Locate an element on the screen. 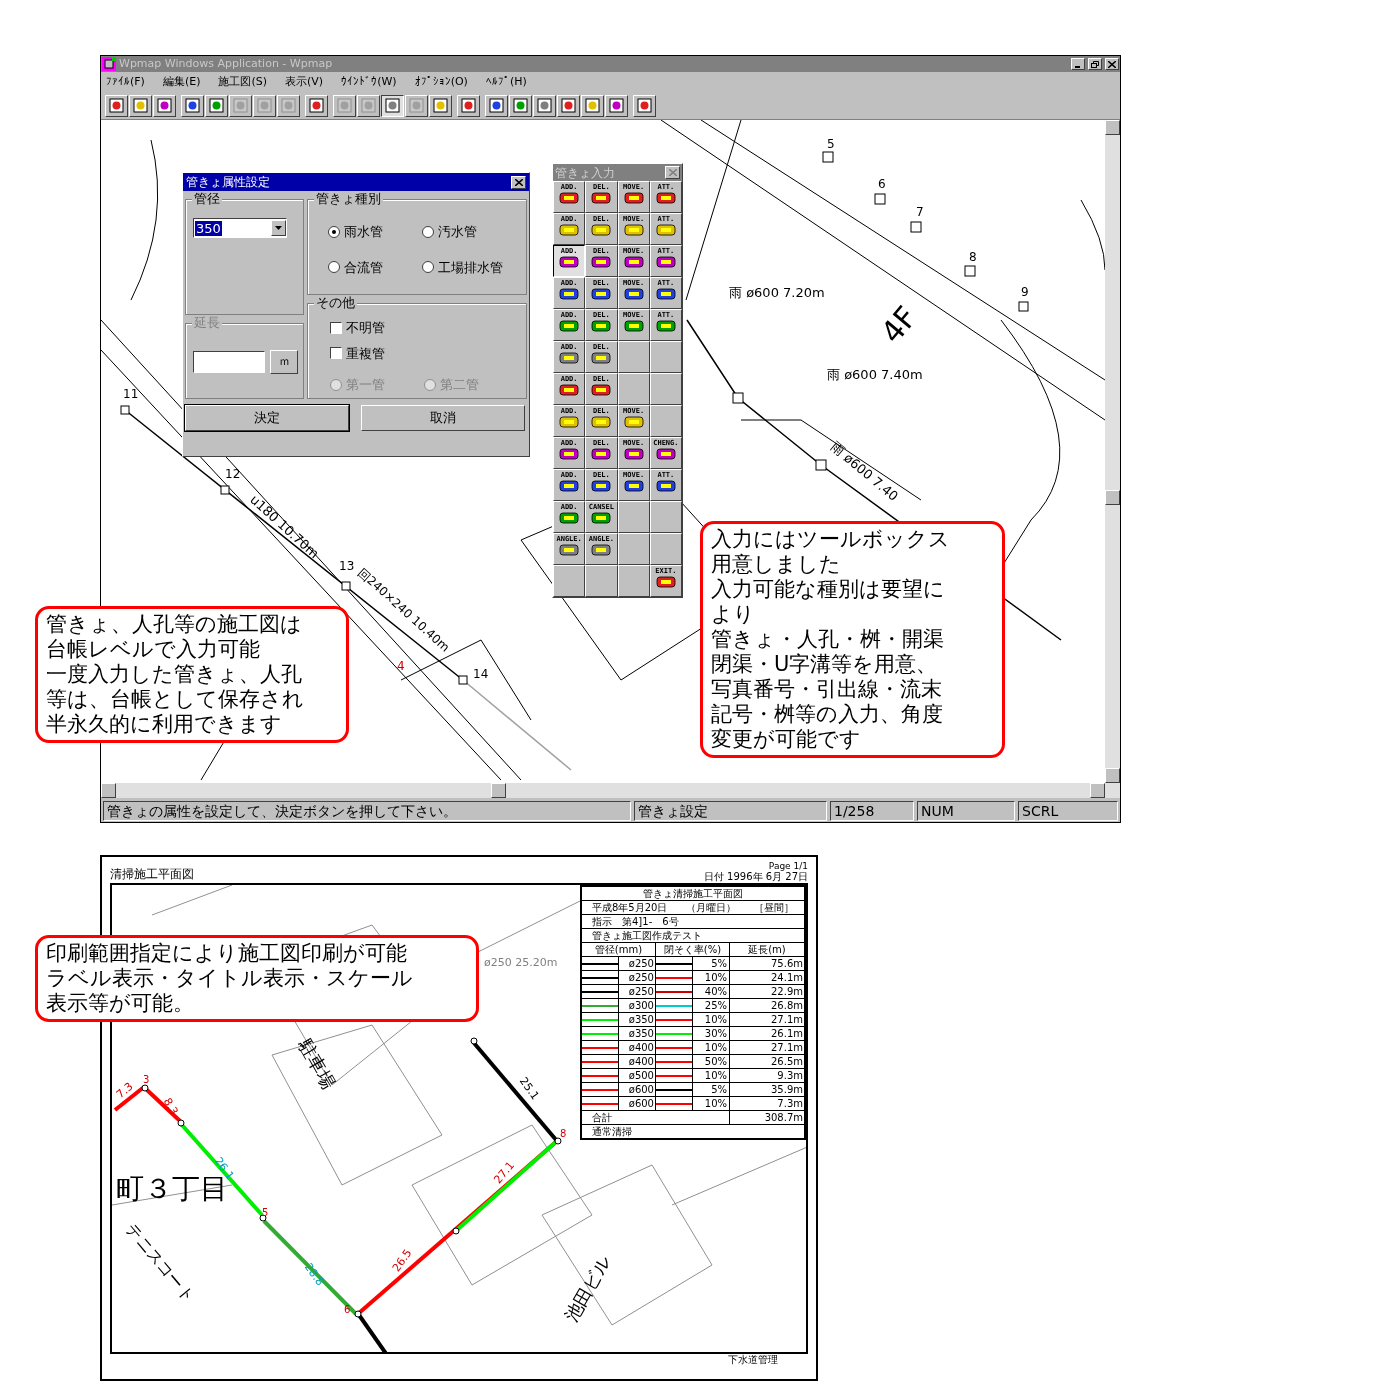 The width and height of the screenshot is (1400, 1400). map-label: 駐車場 is located at coordinates (317, 1064).